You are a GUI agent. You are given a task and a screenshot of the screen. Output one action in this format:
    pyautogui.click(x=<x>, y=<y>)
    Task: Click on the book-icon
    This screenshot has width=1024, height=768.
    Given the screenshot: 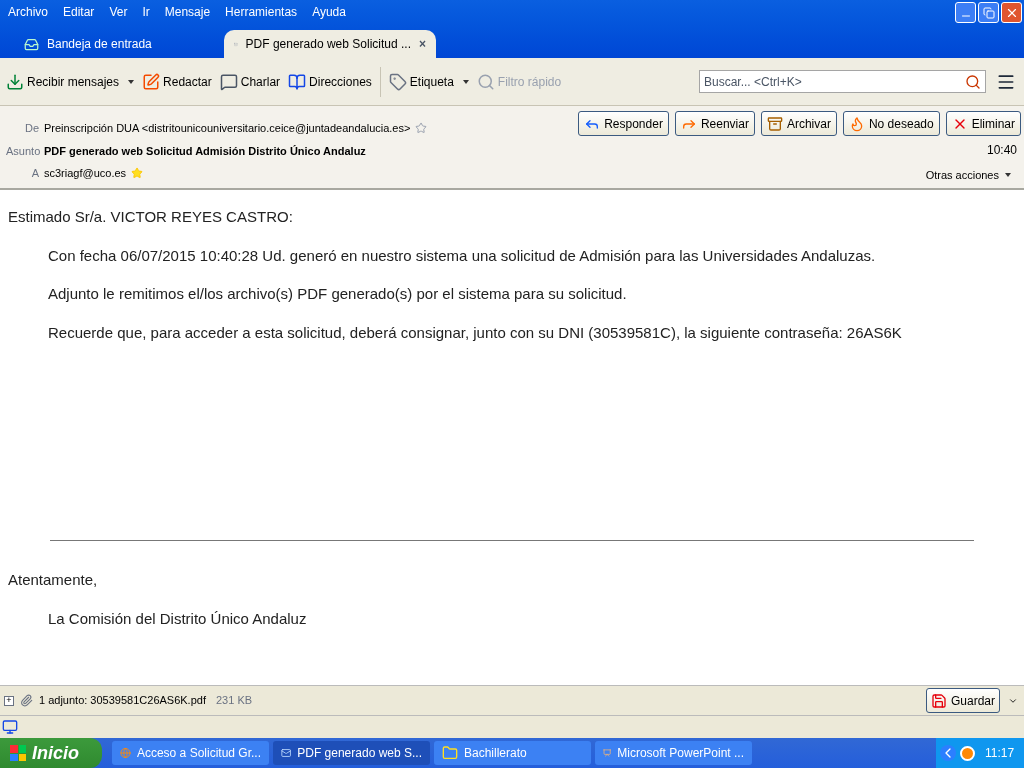 What is the action you would take?
    pyautogui.click(x=297, y=81)
    